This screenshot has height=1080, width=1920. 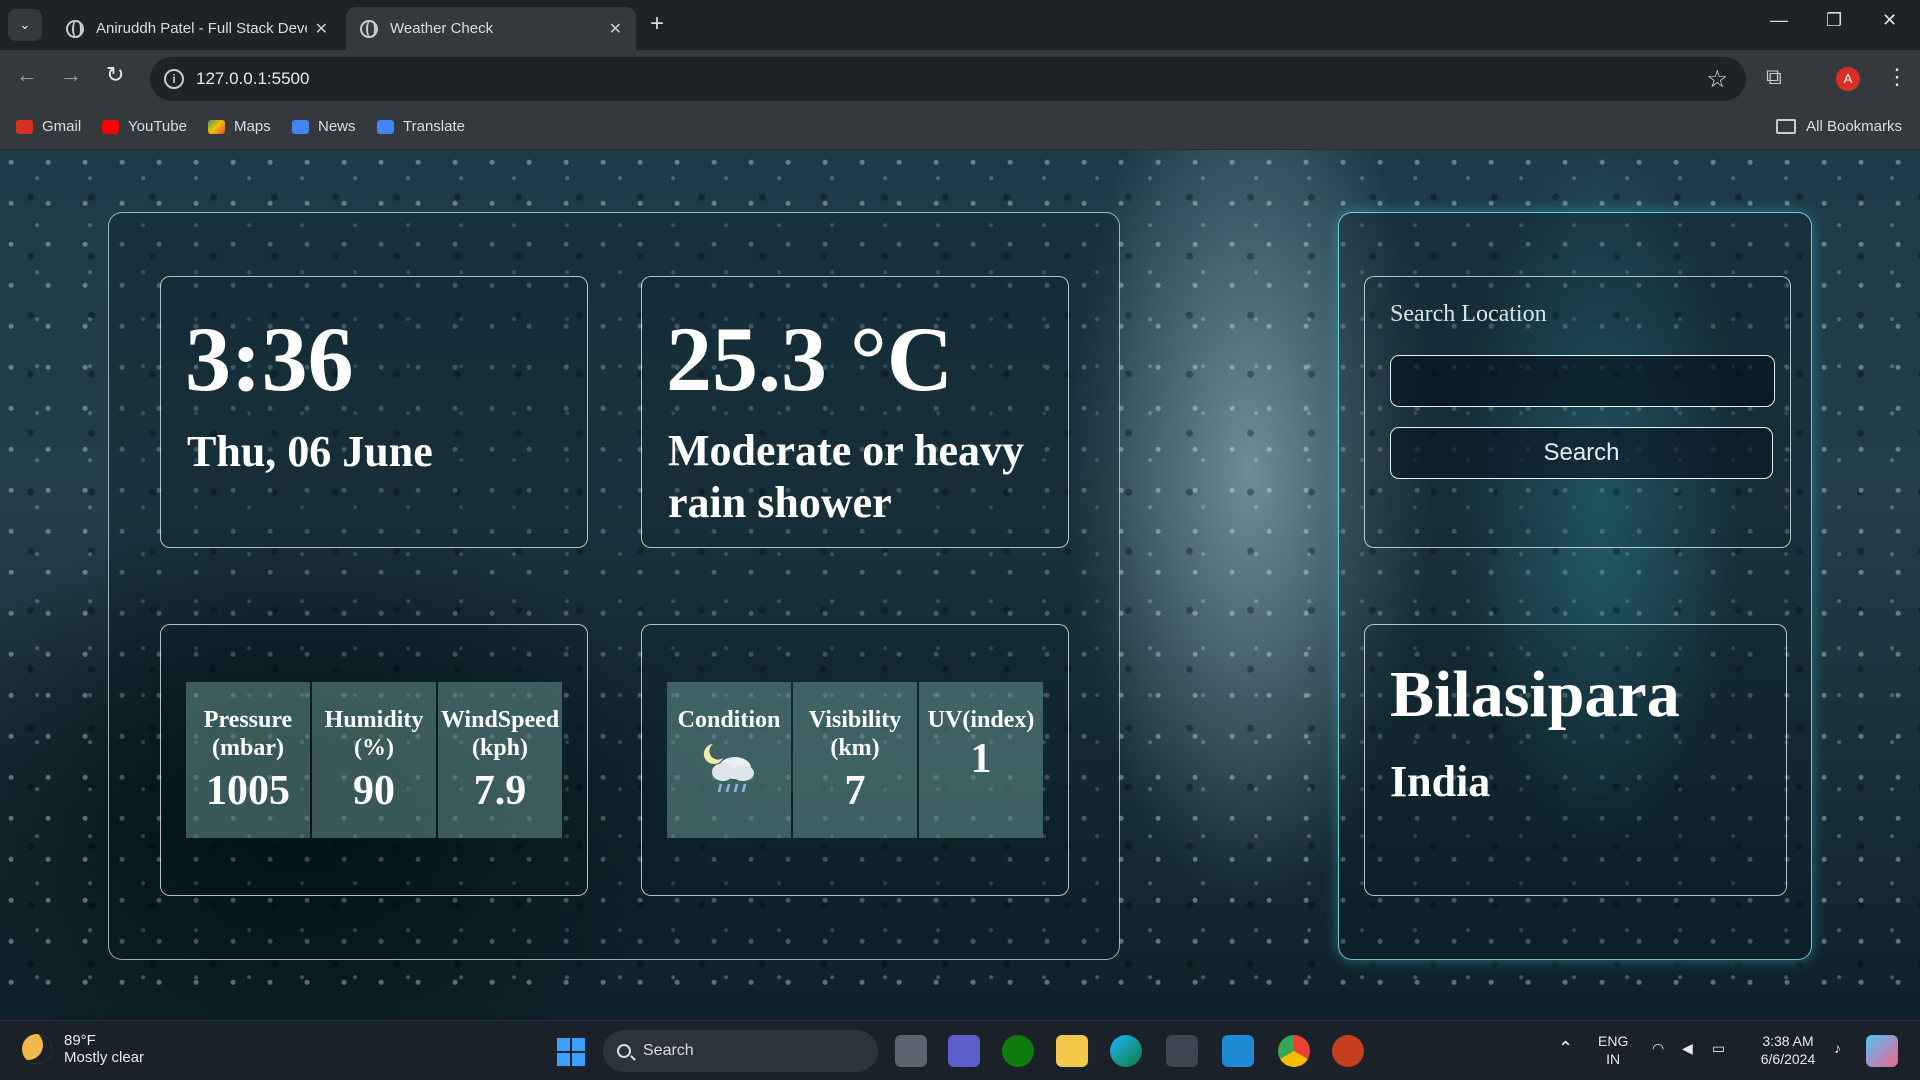 What do you see at coordinates (740, 1051) in the screenshot?
I see `taskbar-search-box: Search` at bounding box center [740, 1051].